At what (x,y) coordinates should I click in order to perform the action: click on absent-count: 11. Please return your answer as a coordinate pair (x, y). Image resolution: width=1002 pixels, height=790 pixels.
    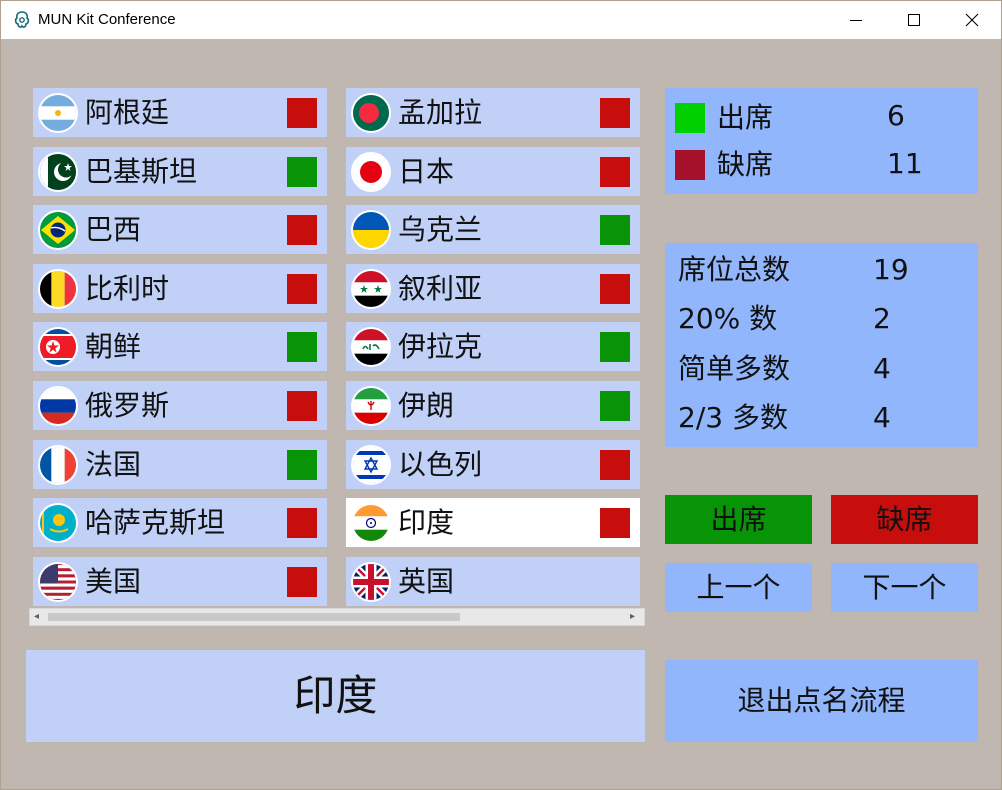
    Looking at the image, I should click on (905, 163).